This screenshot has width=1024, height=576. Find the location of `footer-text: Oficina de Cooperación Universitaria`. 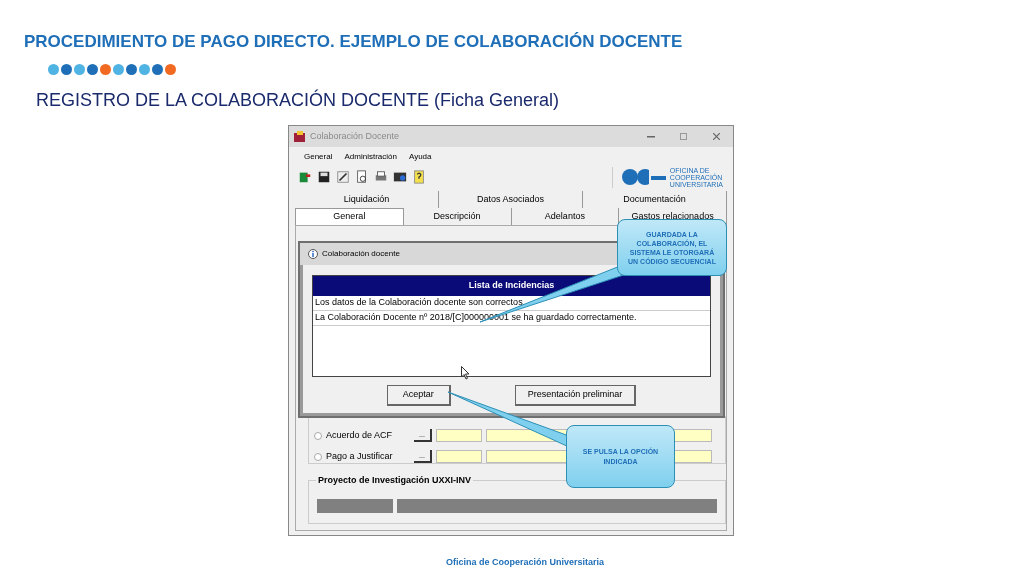

footer-text: Oficina de Cooperación Universitaria is located at coordinates (525, 562).